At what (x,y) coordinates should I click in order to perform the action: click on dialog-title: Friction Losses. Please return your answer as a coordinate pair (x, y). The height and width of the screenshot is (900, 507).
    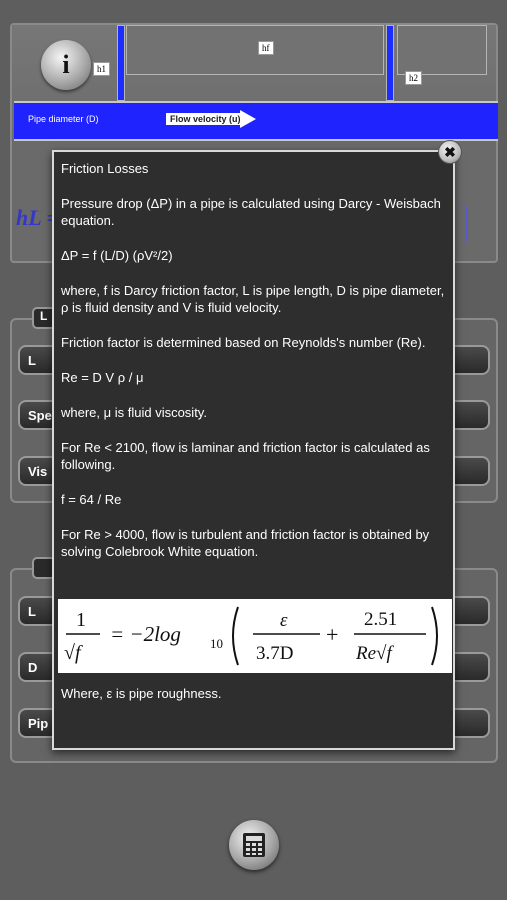
    Looking at the image, I should click on (105, 168).